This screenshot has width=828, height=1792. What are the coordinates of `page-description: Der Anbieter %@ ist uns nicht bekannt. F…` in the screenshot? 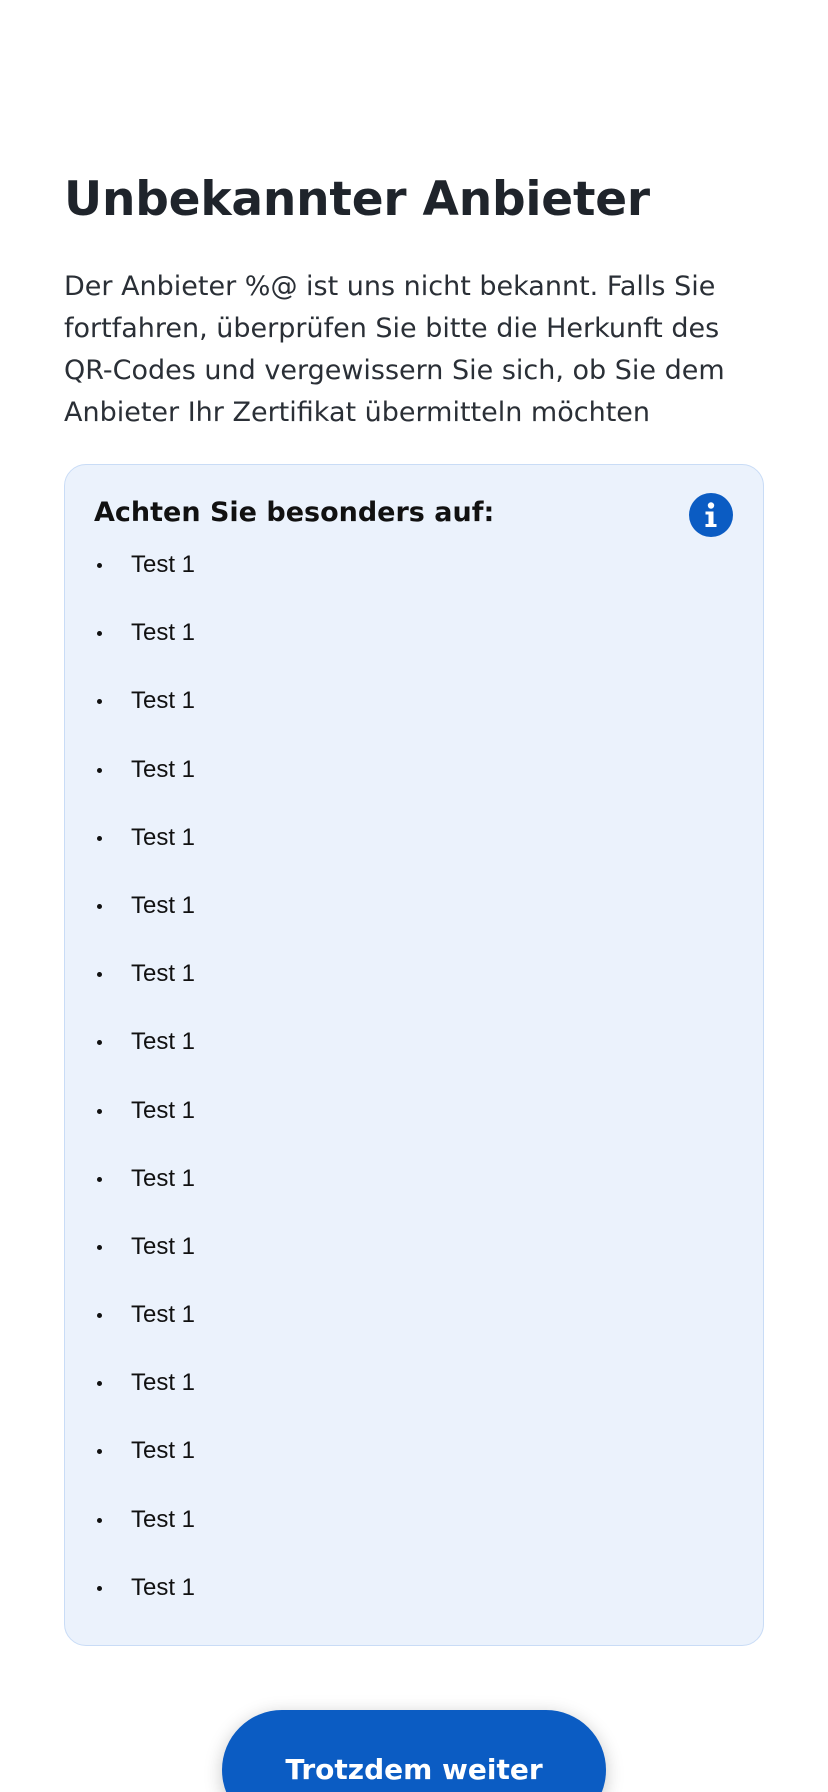 It's located at (394, 349).